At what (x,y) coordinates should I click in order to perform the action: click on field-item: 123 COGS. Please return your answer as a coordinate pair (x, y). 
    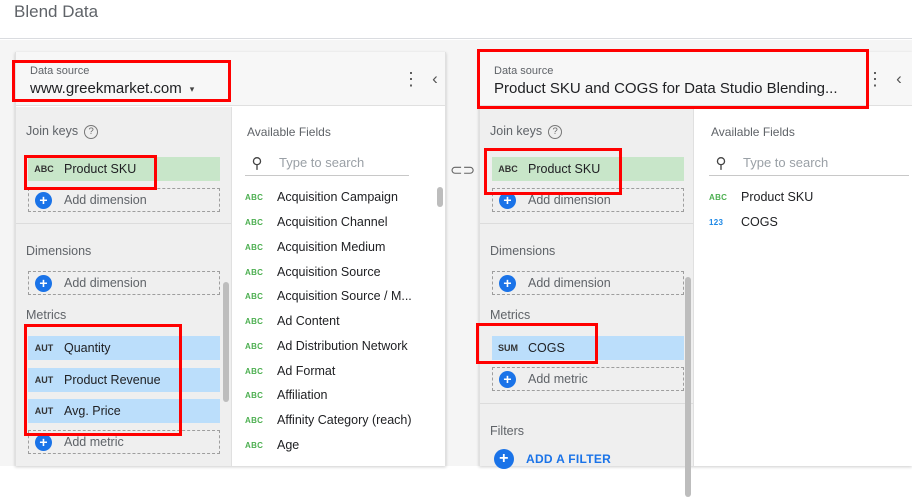
    Looking at the image, I should click on (743, 222).